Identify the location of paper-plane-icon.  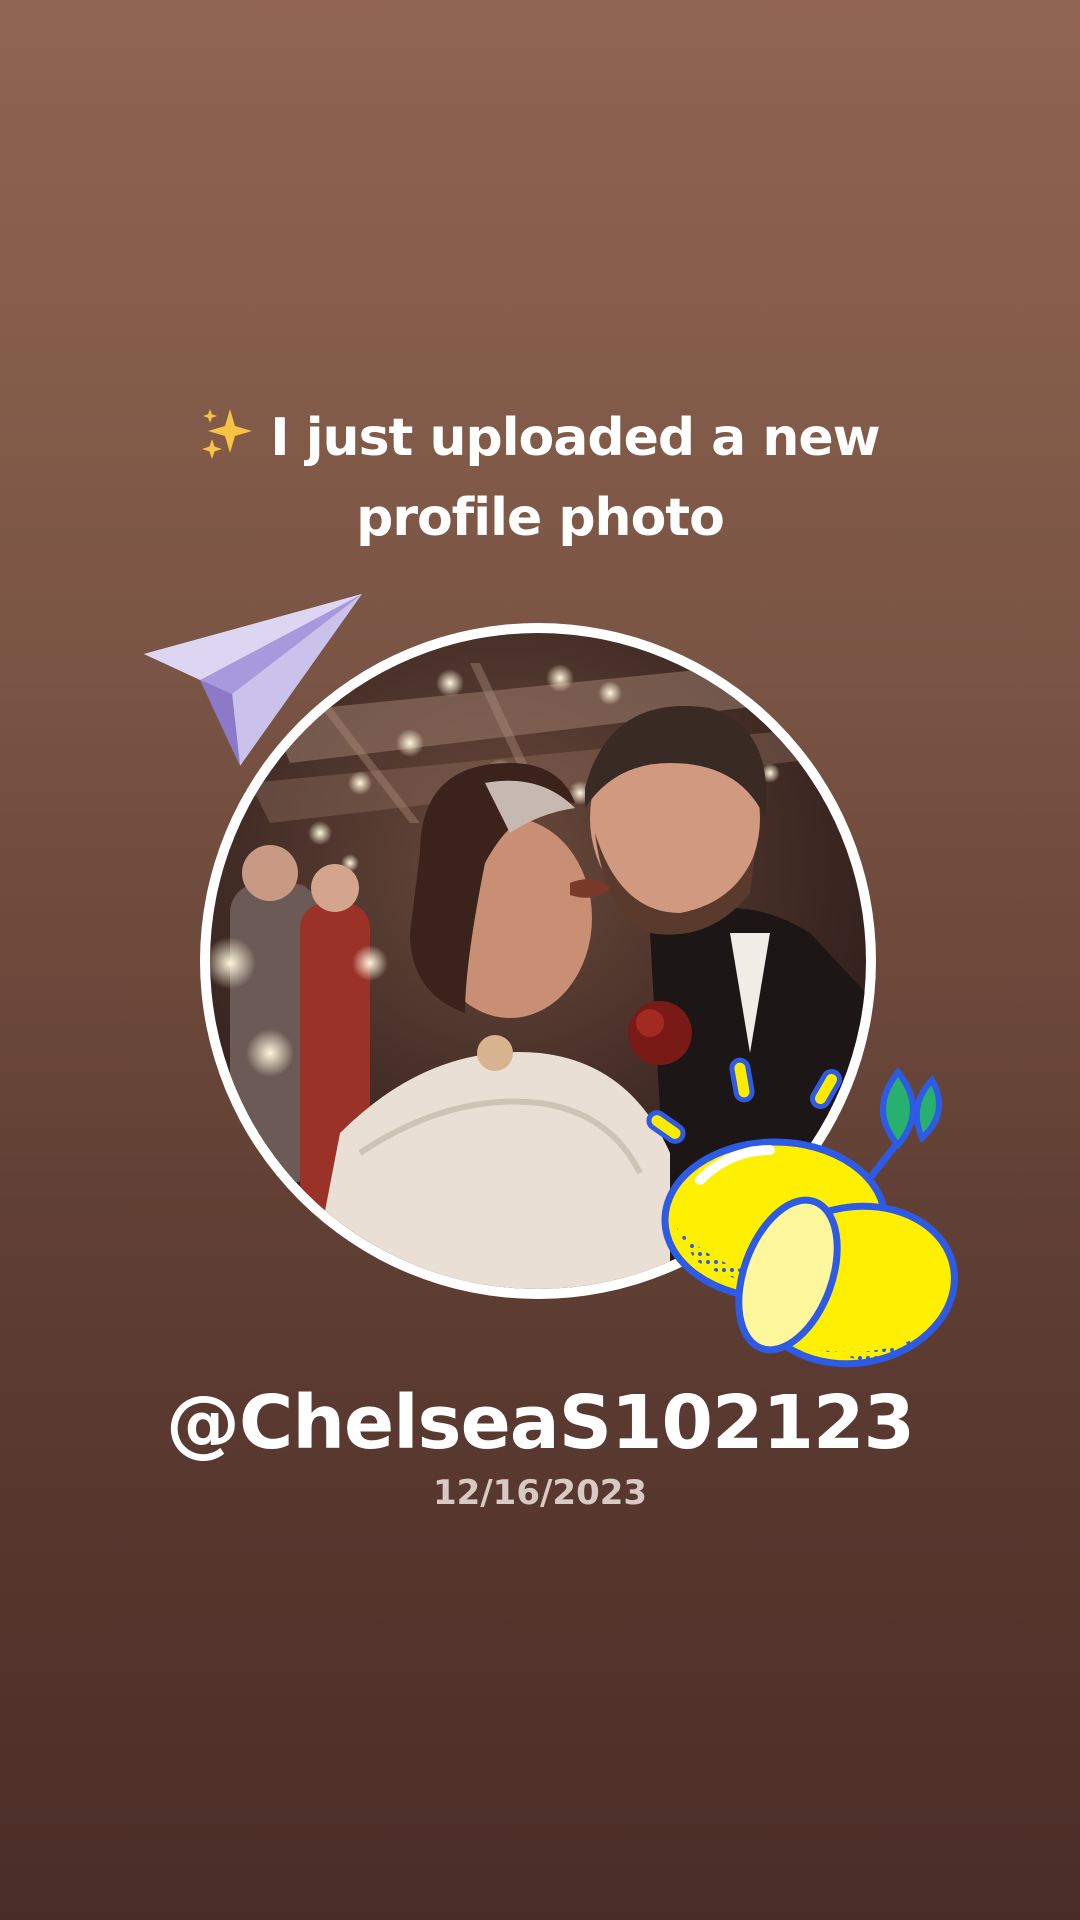
(255, 680).